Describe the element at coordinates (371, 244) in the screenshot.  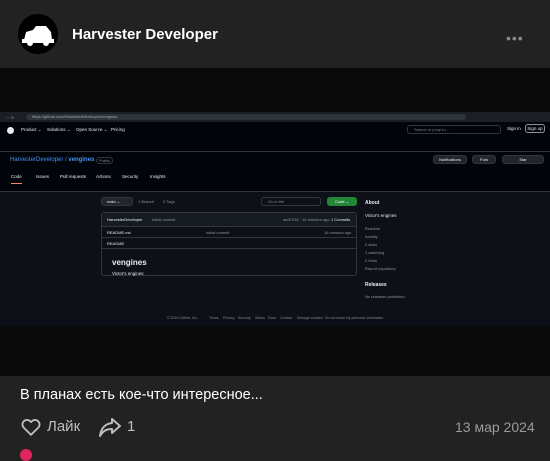
I see `about-stars: 0 stars` at that location.